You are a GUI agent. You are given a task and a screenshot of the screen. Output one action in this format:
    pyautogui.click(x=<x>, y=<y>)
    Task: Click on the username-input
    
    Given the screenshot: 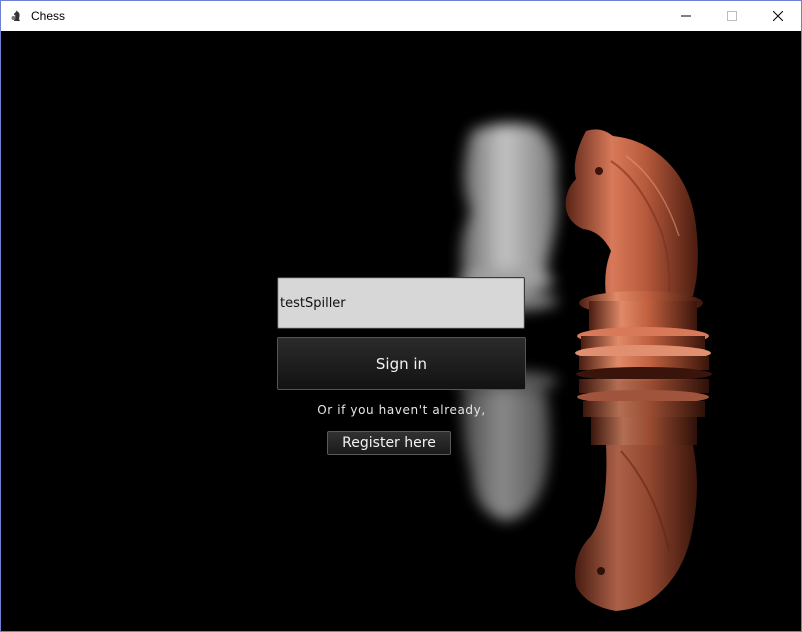 What is the action you would take?
    pyautogui.click(x=401, y=303)
    